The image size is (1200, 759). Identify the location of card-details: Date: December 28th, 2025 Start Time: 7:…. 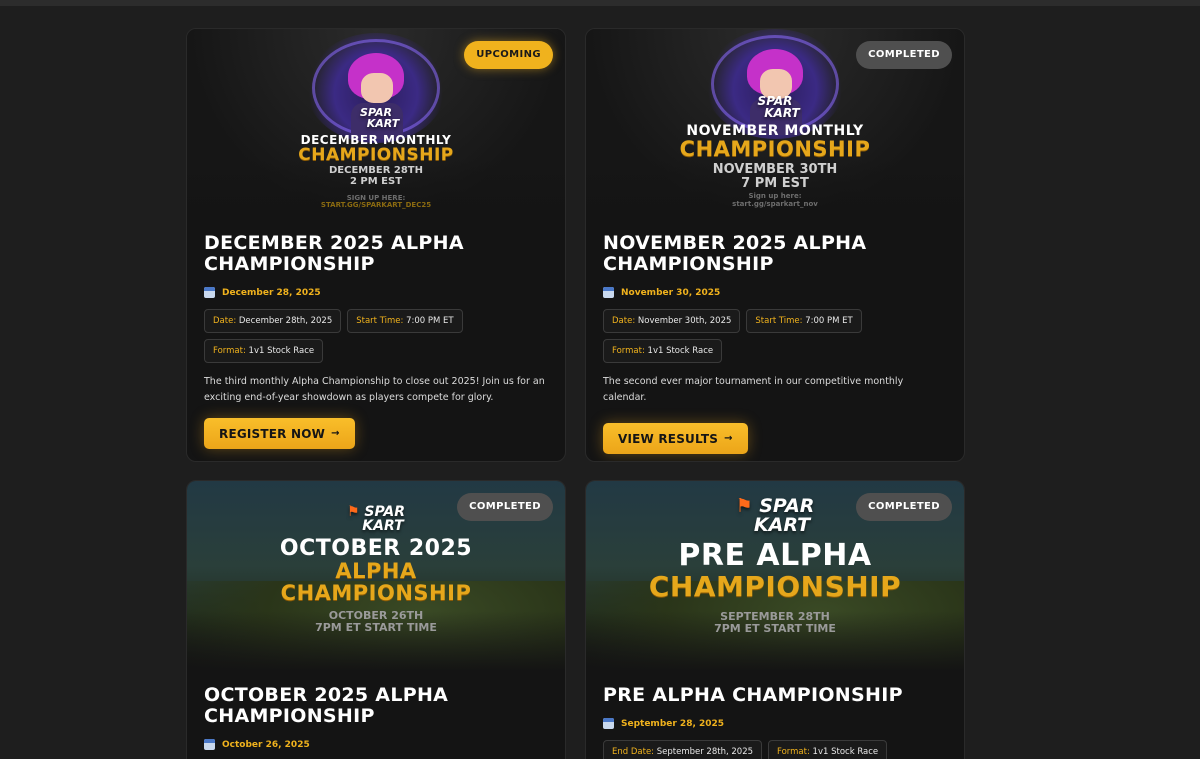
(376, 336).